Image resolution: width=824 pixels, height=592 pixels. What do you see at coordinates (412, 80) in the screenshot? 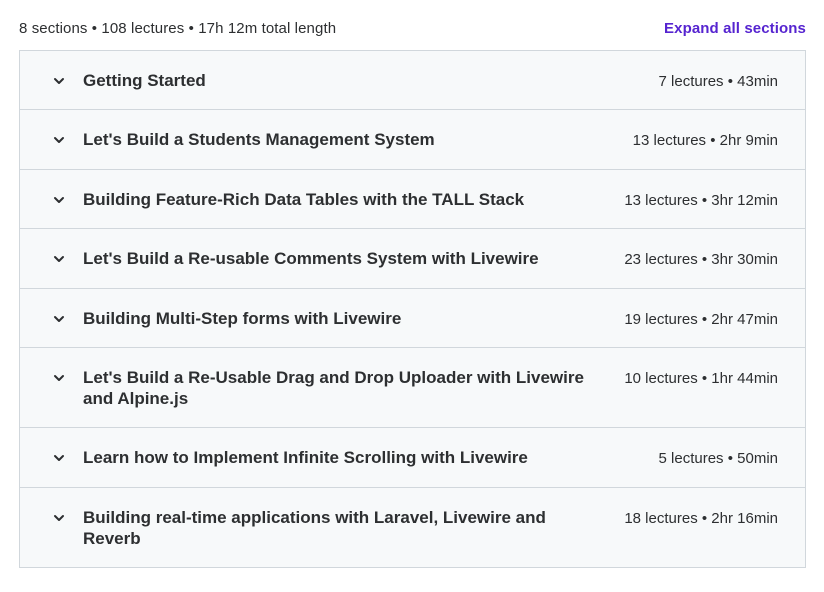
I see `section-header-getting-started: Getting Started 7 lectures • 43min` at bounding box center [412, 80].